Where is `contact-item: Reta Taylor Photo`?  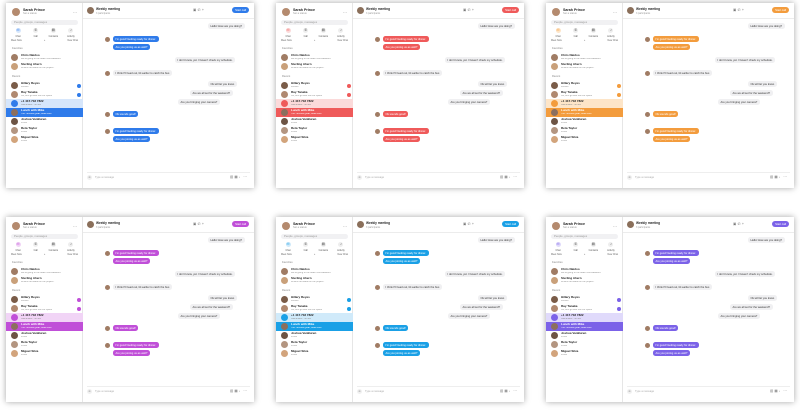
contact-item: Reta Taylor Photo is located at coordinates (314, 130).